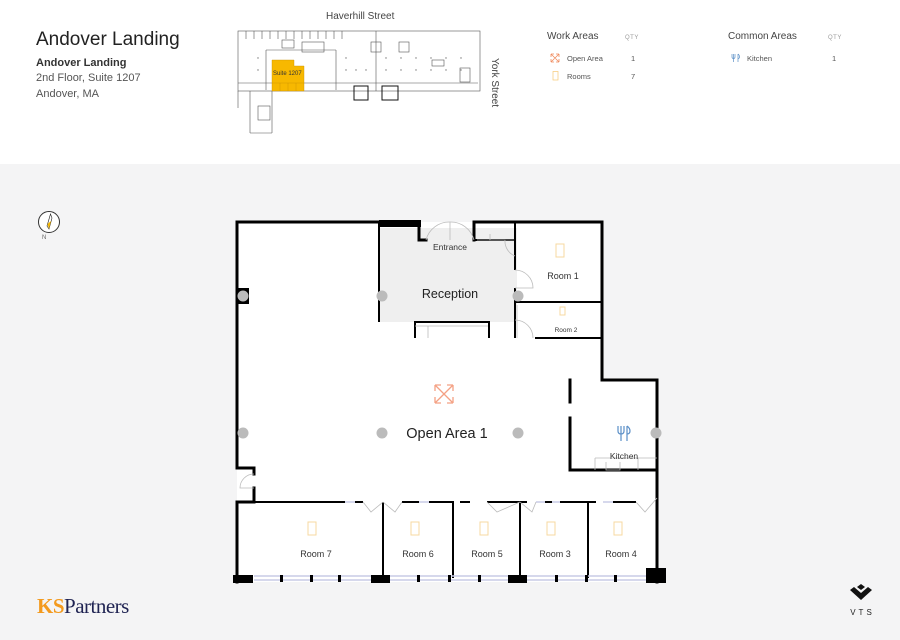  What do you see at coordinates (316, 554) in the screenshot?
I see `room7-label: Room 7` at bounding box center [316, 554].